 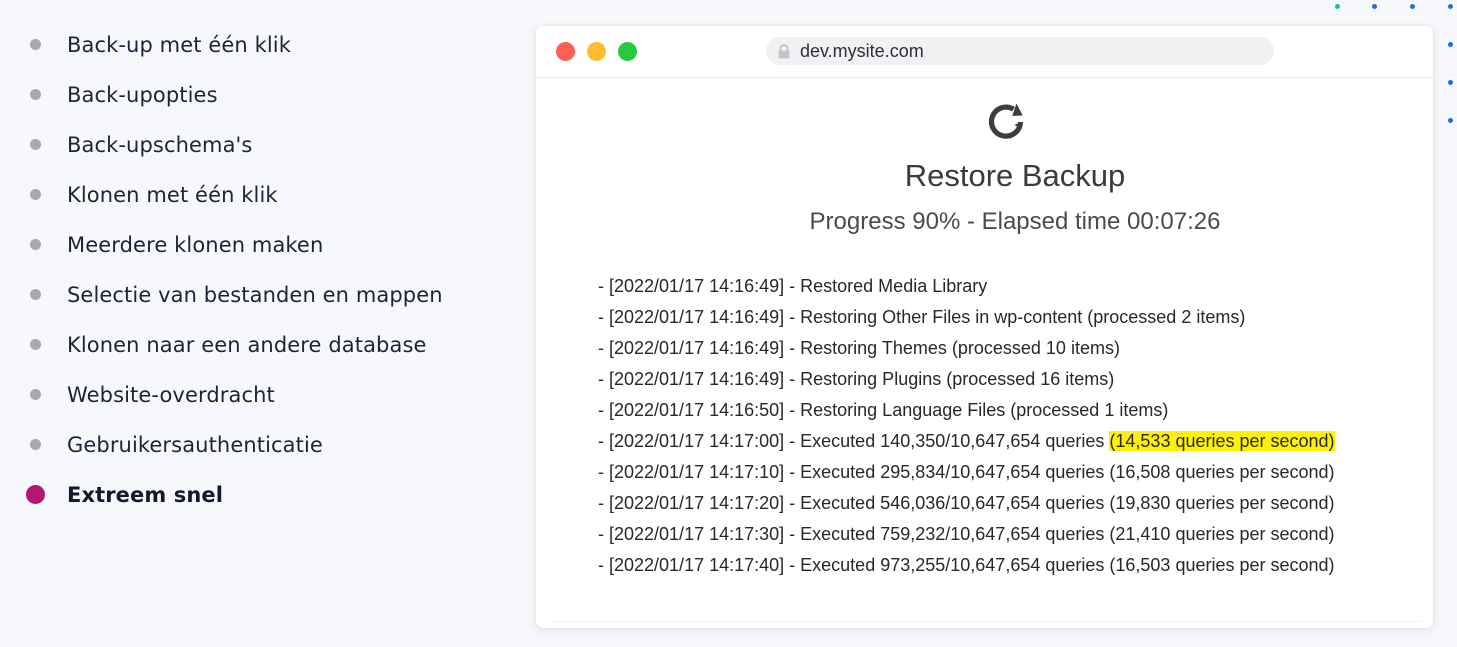 What do you see at coordinates (784, 51) in the screenshot?
I see `lock-icon` at bounding box center [784, 51].